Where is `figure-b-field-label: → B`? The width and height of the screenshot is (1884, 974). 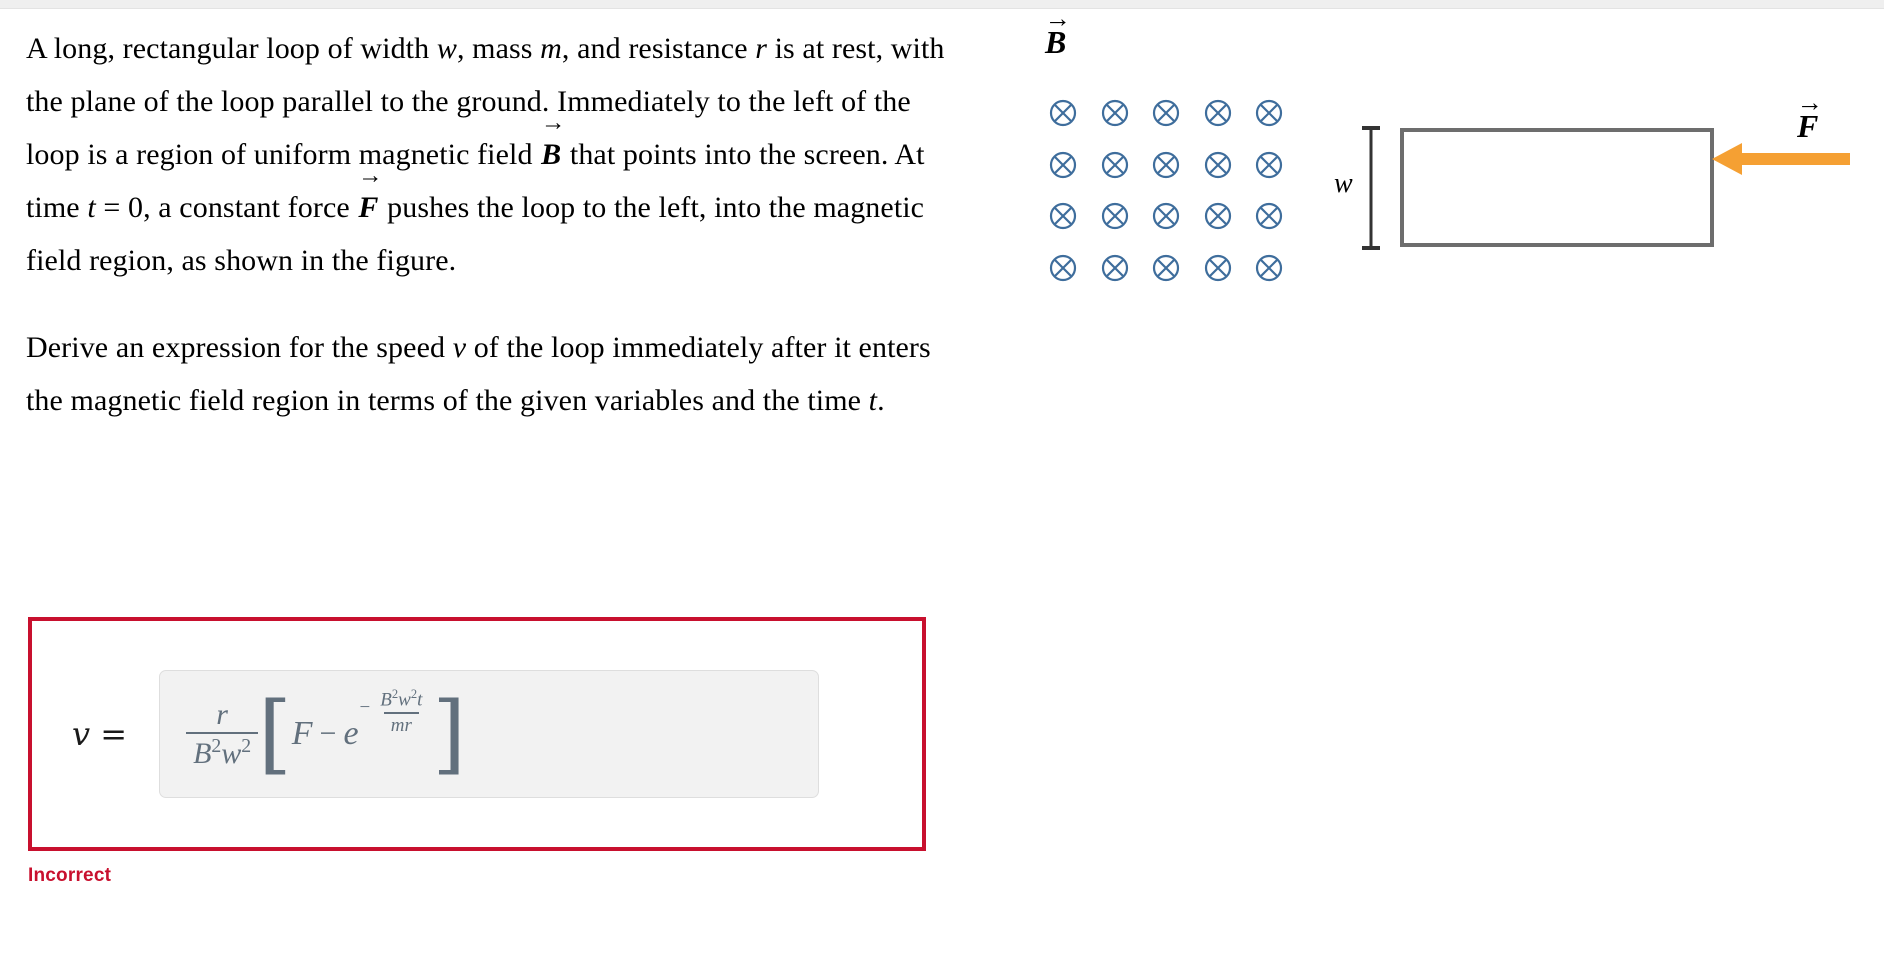 figure-b-field-label: → B is located at coordinates (1057, 33).